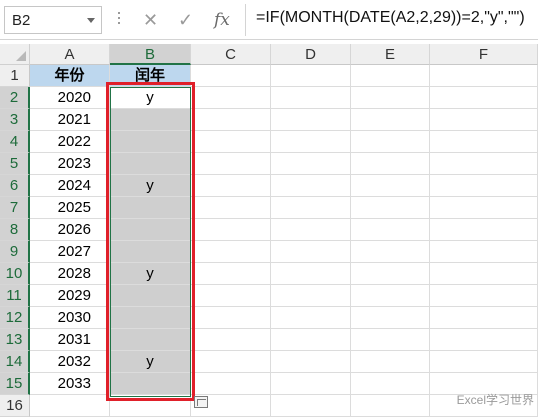  What do you see at coordinates (150, 54) in the screenshot?
I see `column-header-b: B` at bounding box center [150, 54].